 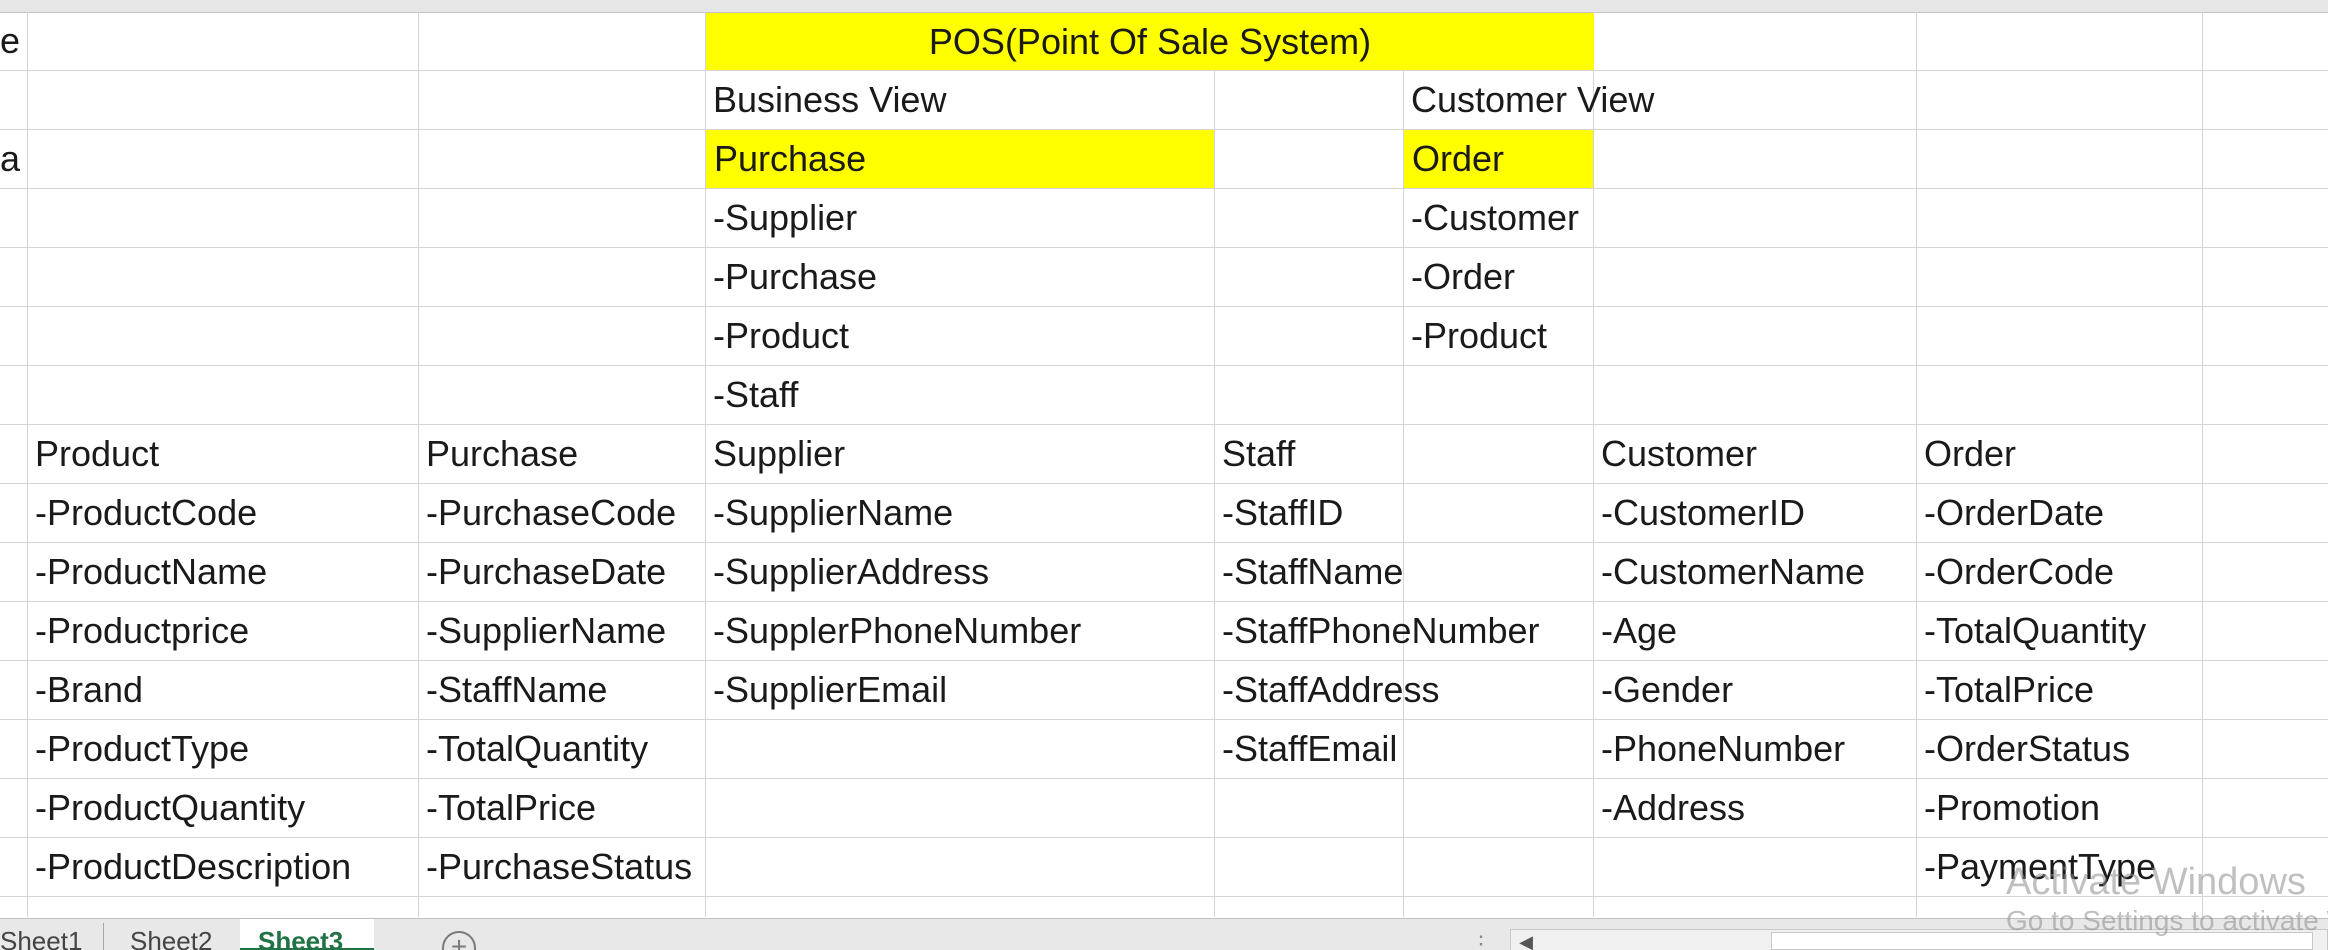 I want to click on tab-separator, so click(x=103, y=936).